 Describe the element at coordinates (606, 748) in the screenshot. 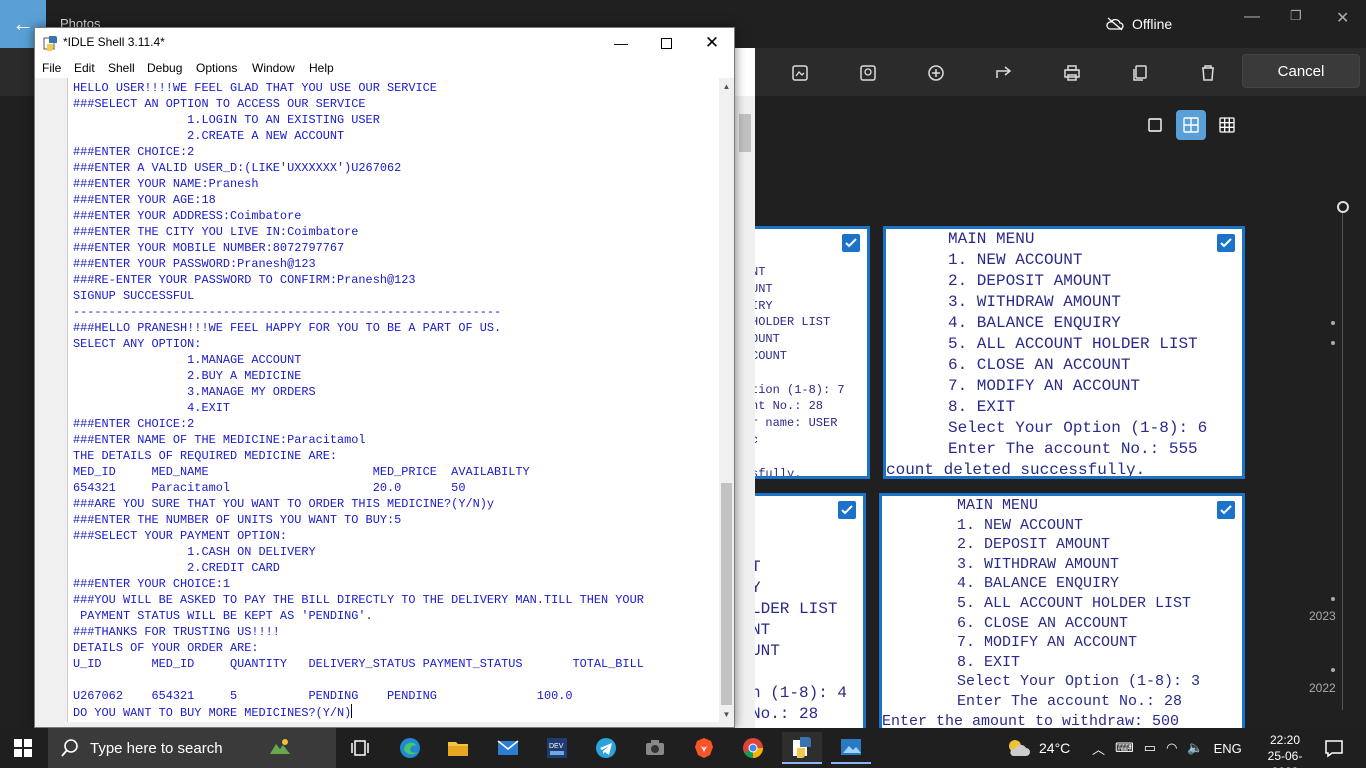

I see `telegram-icon` at that location.